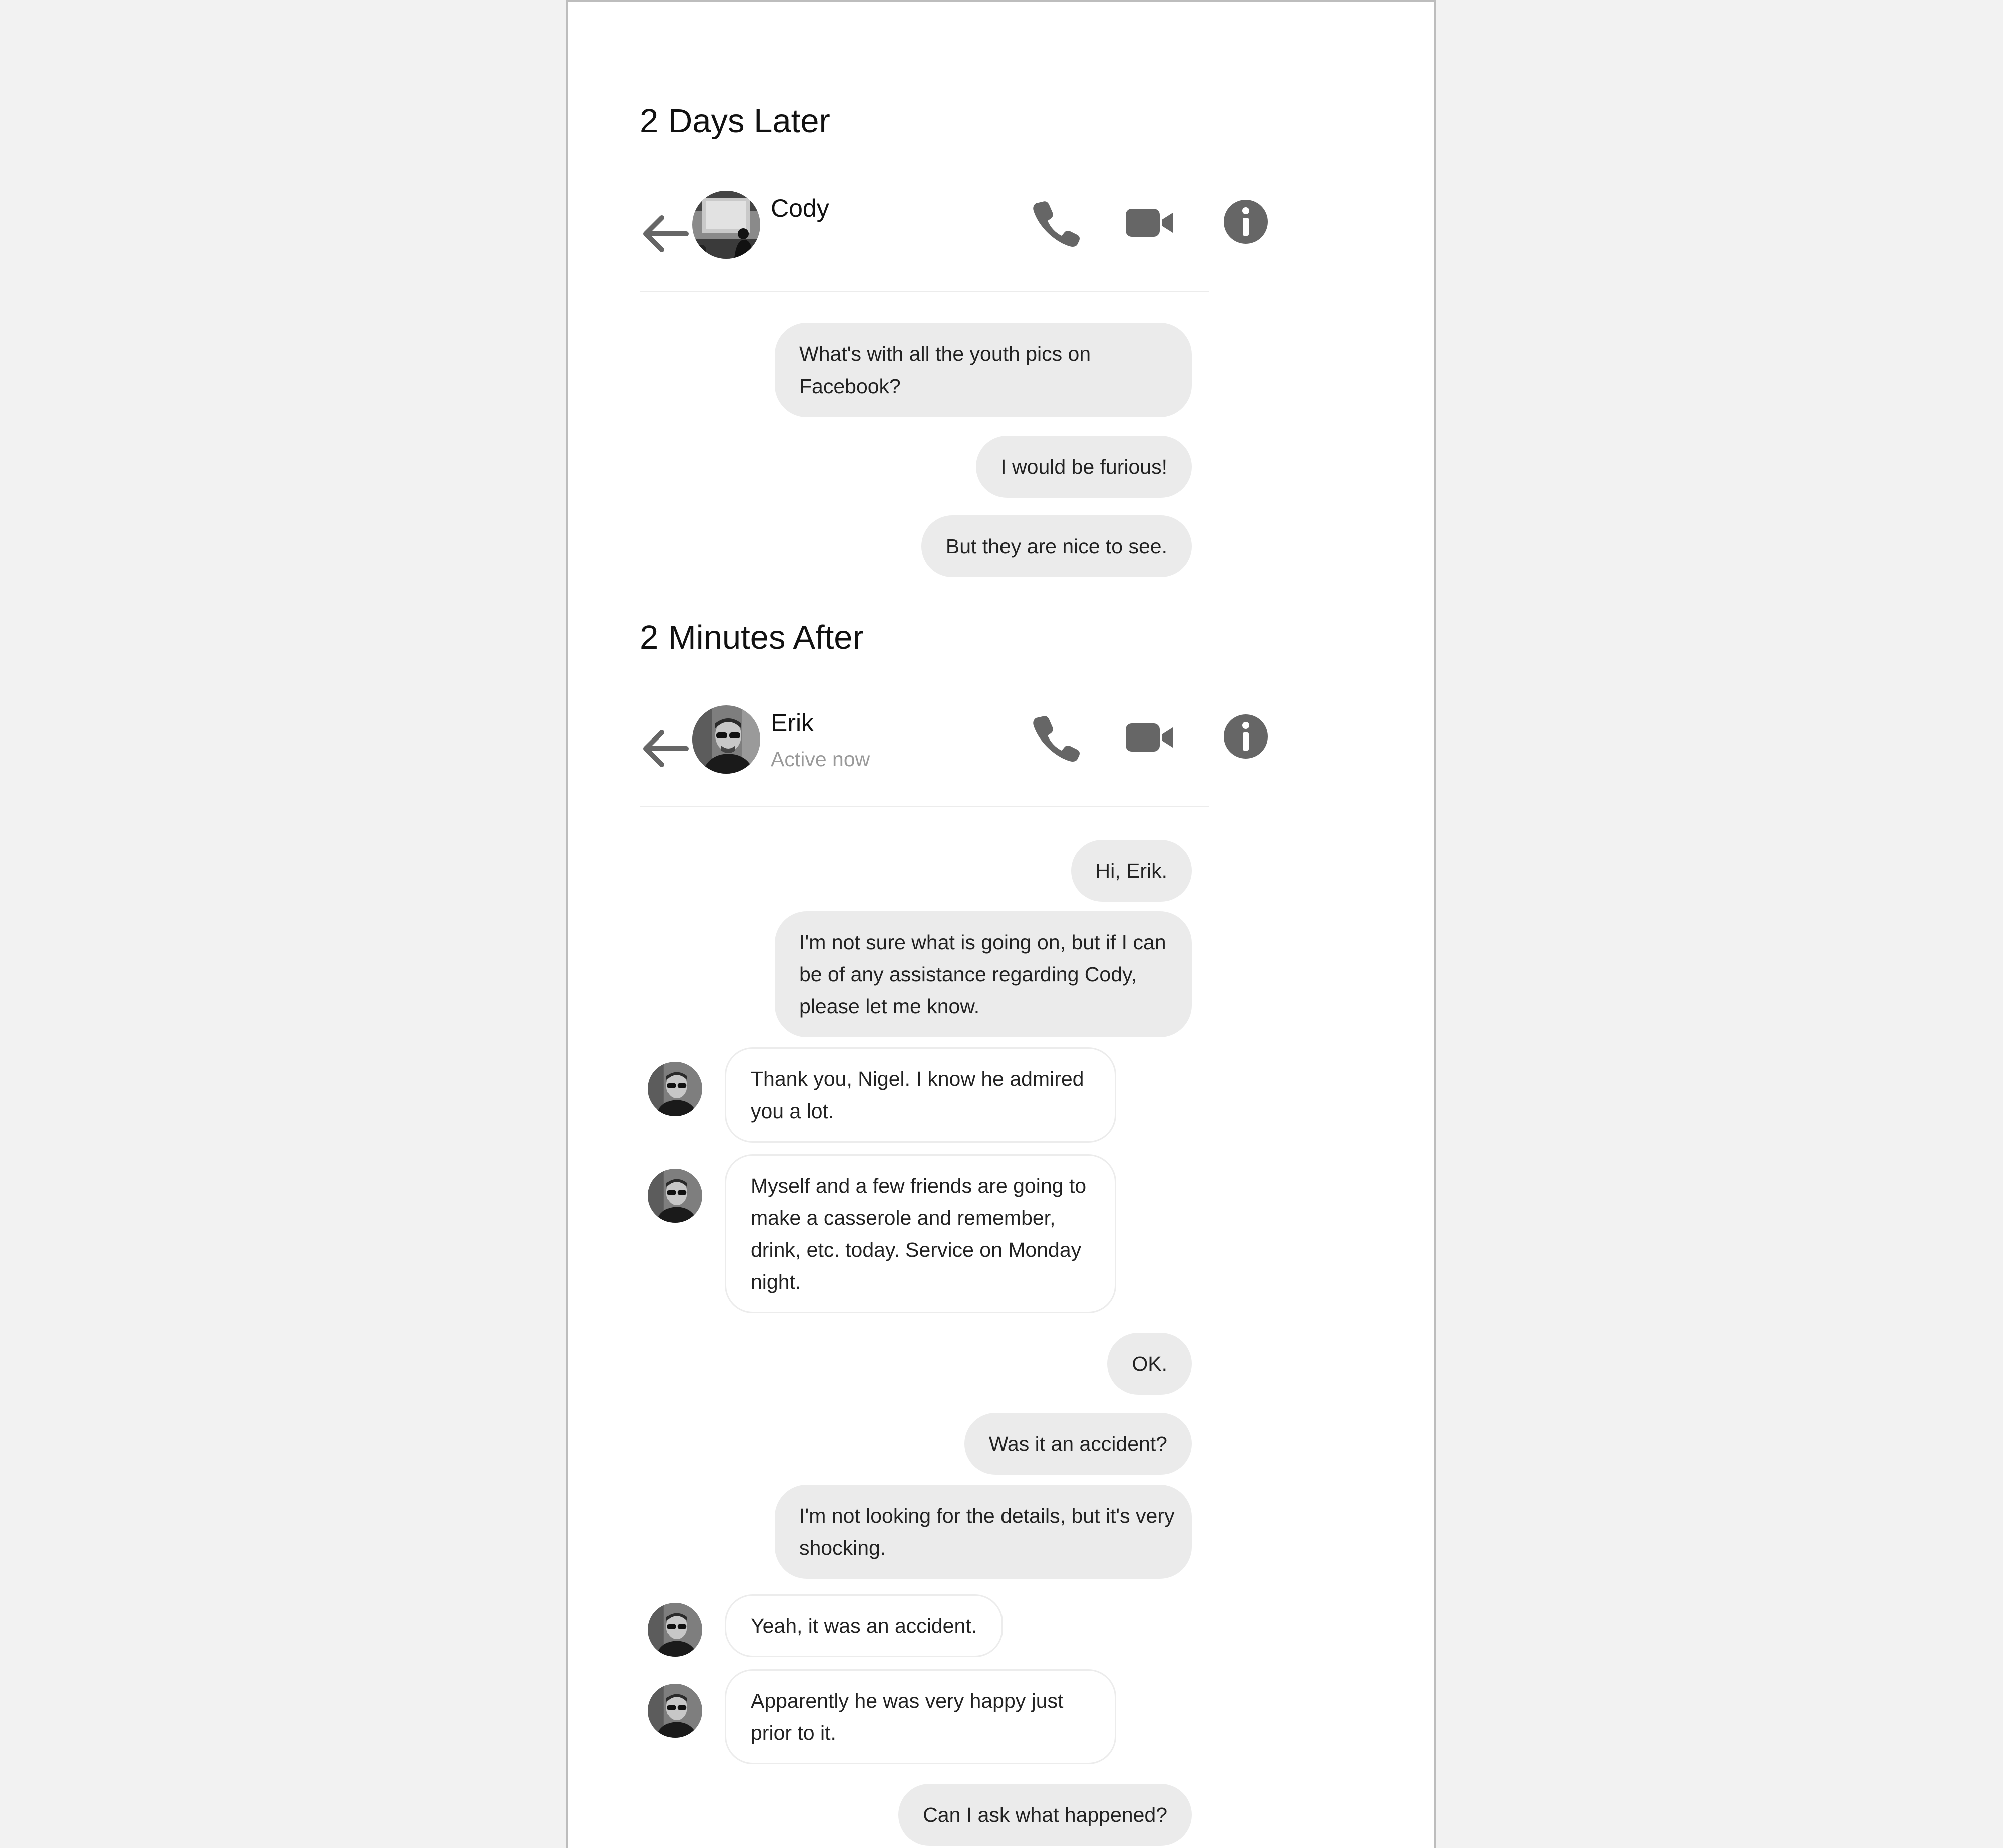 The width and height of the screenshot is (2003, 1848). I want to click on message-line: please let me know., so click(890, 1006).